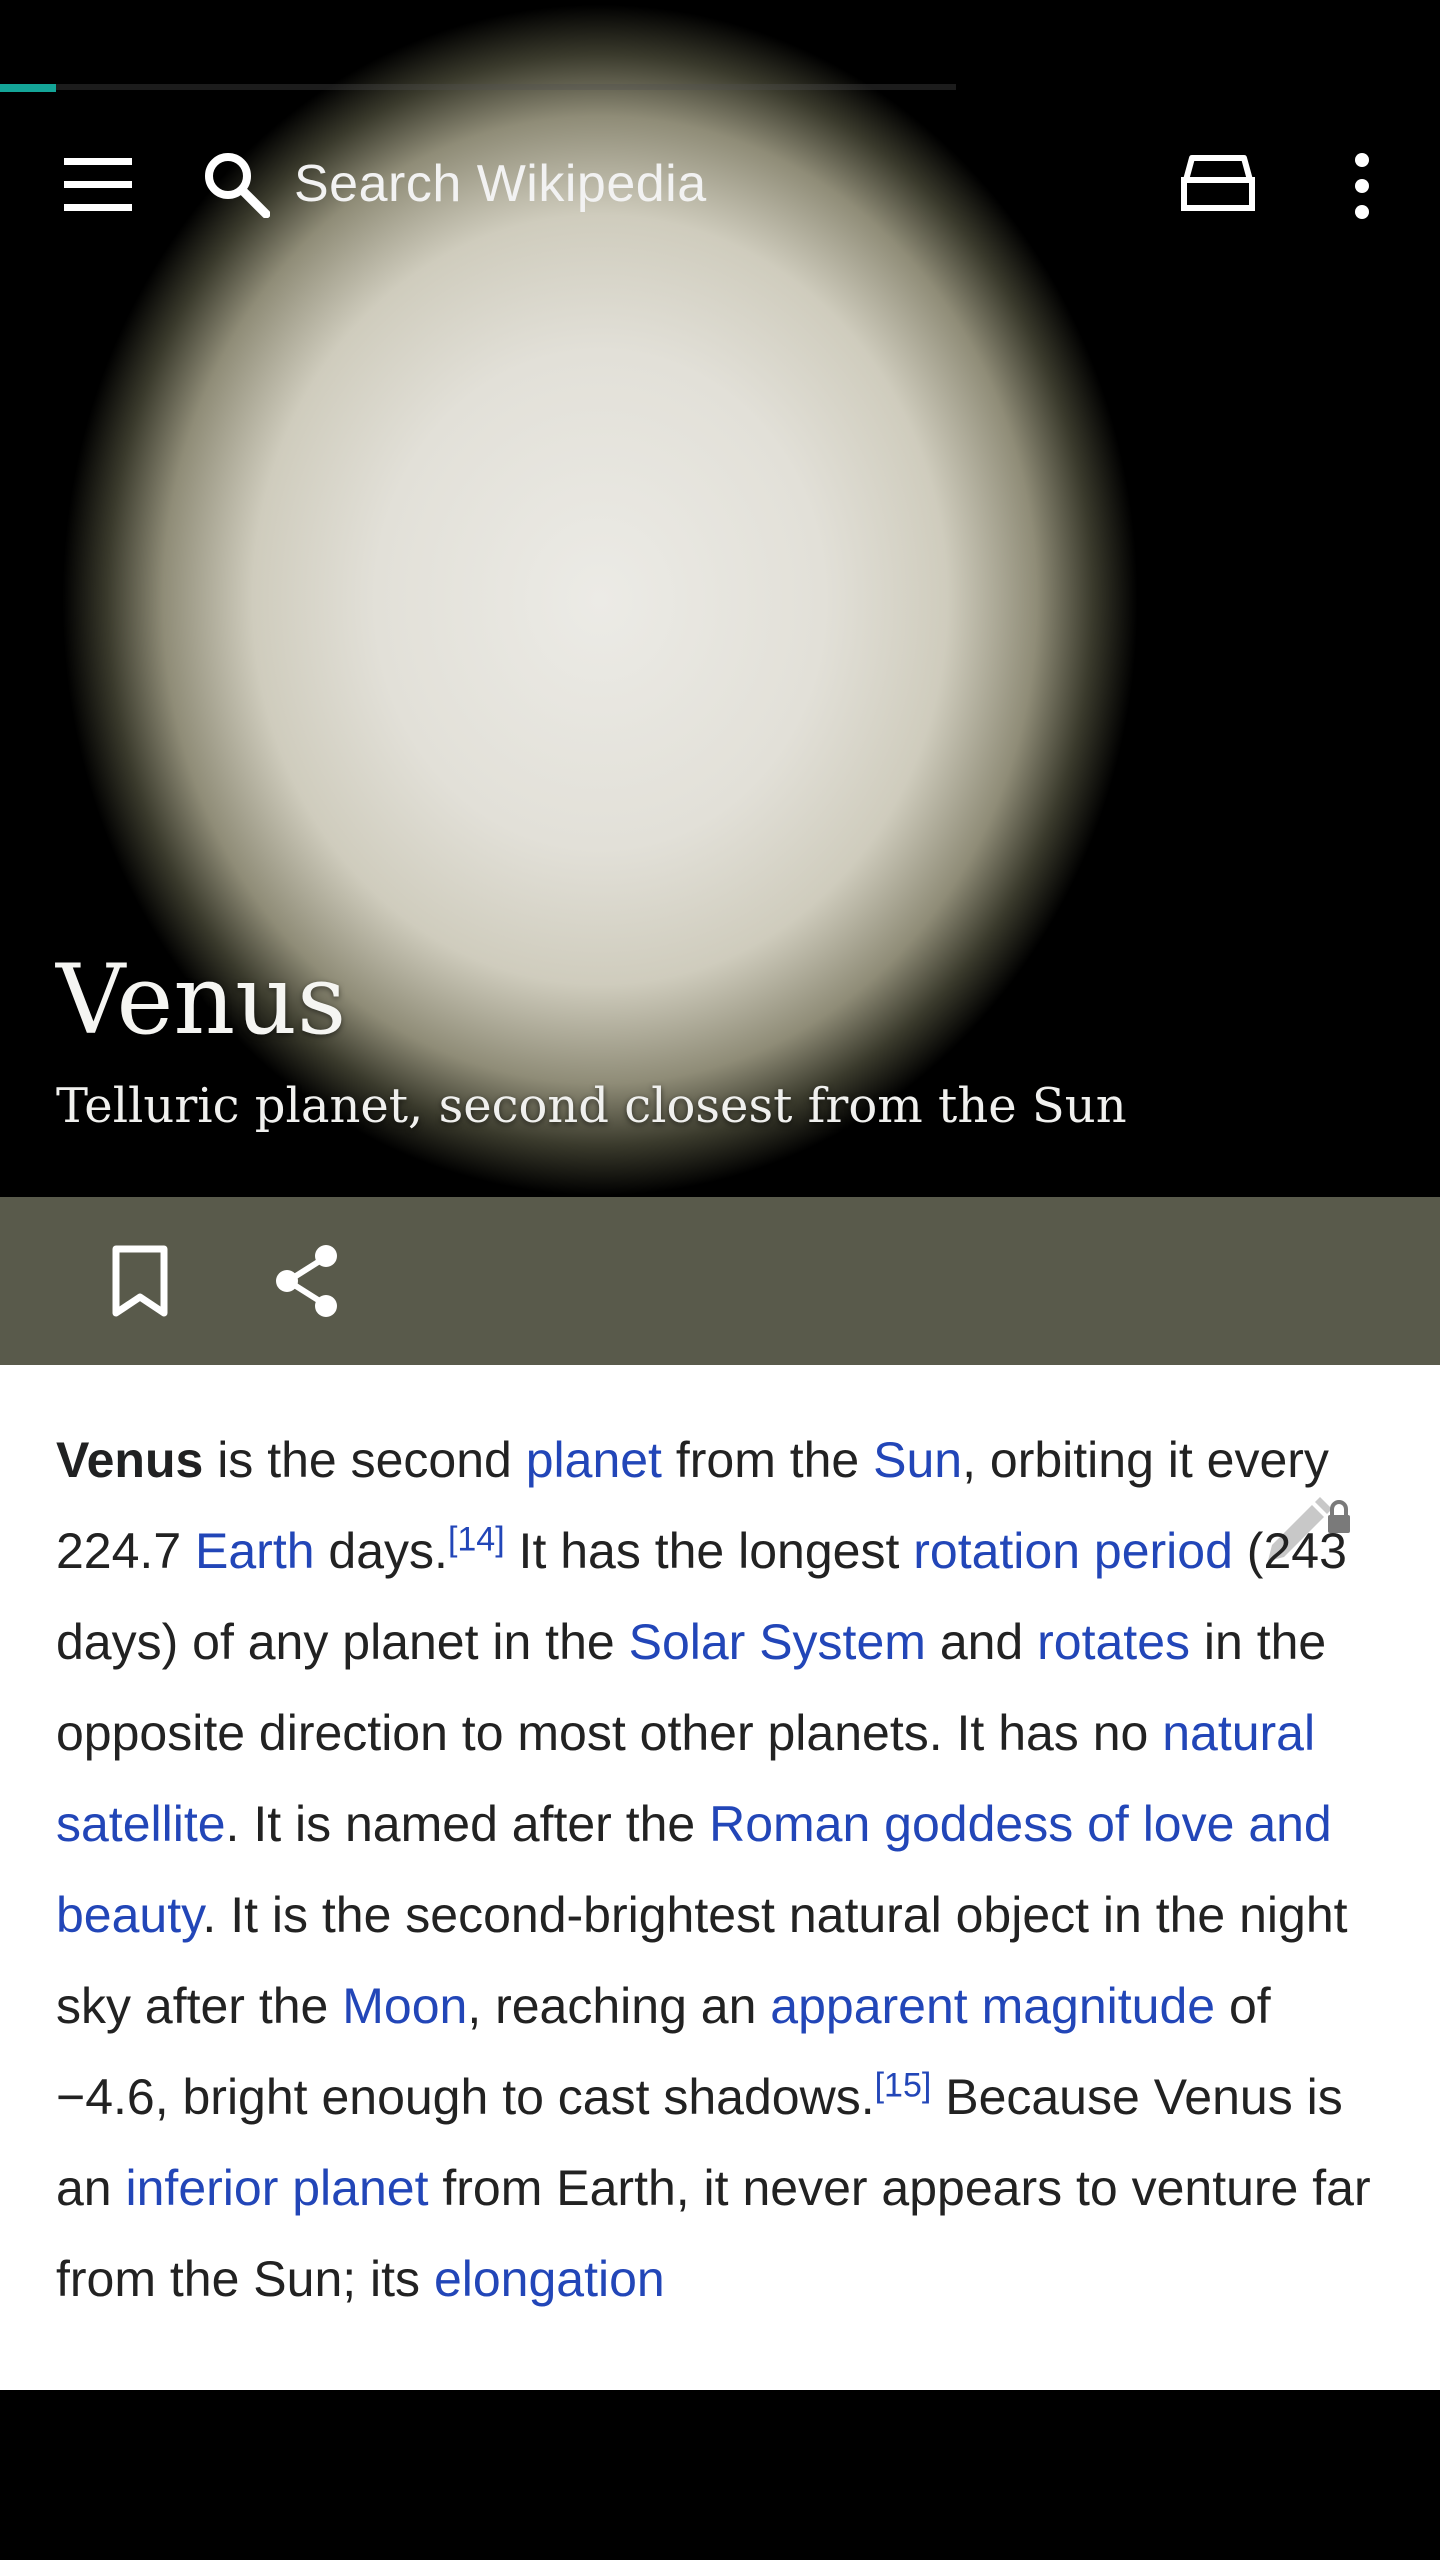 Image resolution: width=1440 pixels, height=2560 pixels. What do you see at coordinates (28, 88) in the screenshot?
I see `loading-progress-bar` at bounding box center [28, 88].